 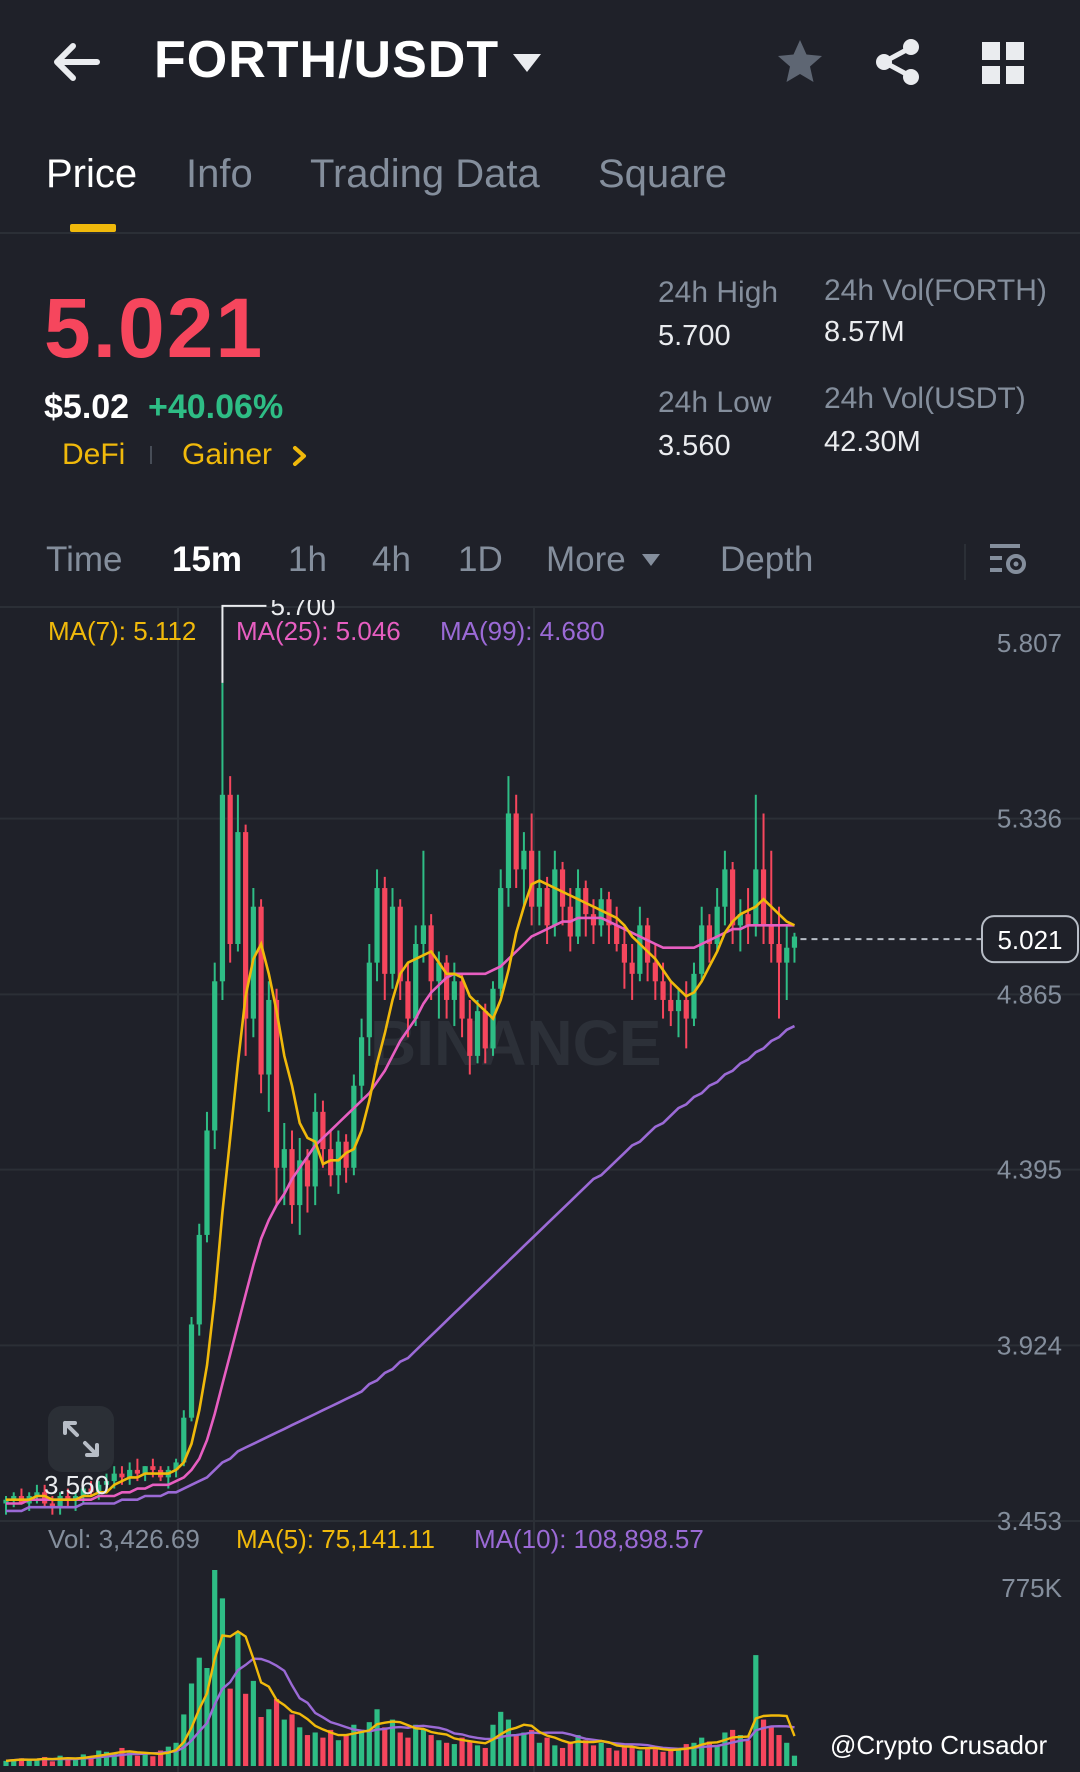 What do you see at coordinates (391, 560) in the screenshot?
I see `timeframe-4h: 4h` at bounding box center [391, 560].